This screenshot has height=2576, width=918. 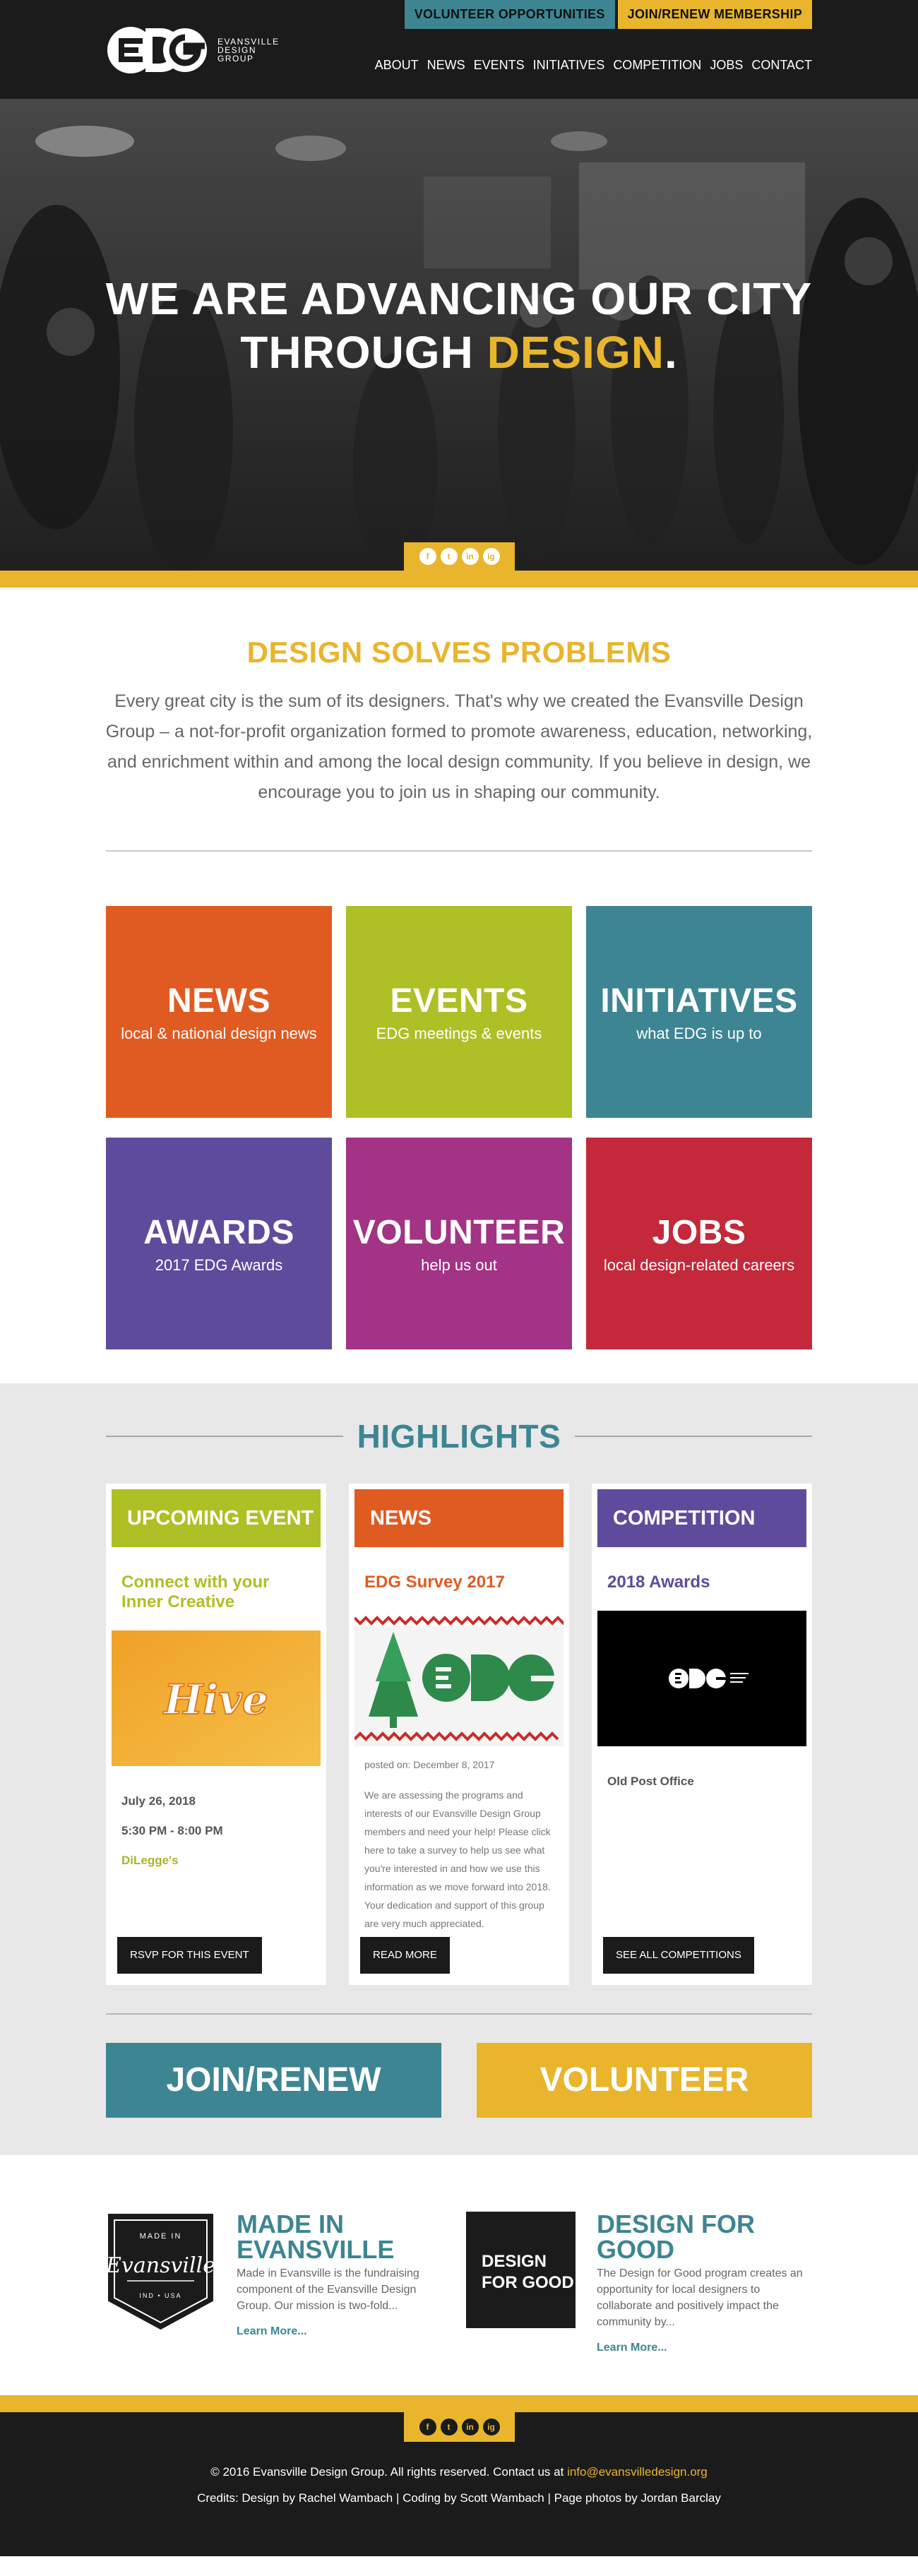 I want to click on news-posted-date: posted on: December 8, 2017, so click(x=429, y=1764).